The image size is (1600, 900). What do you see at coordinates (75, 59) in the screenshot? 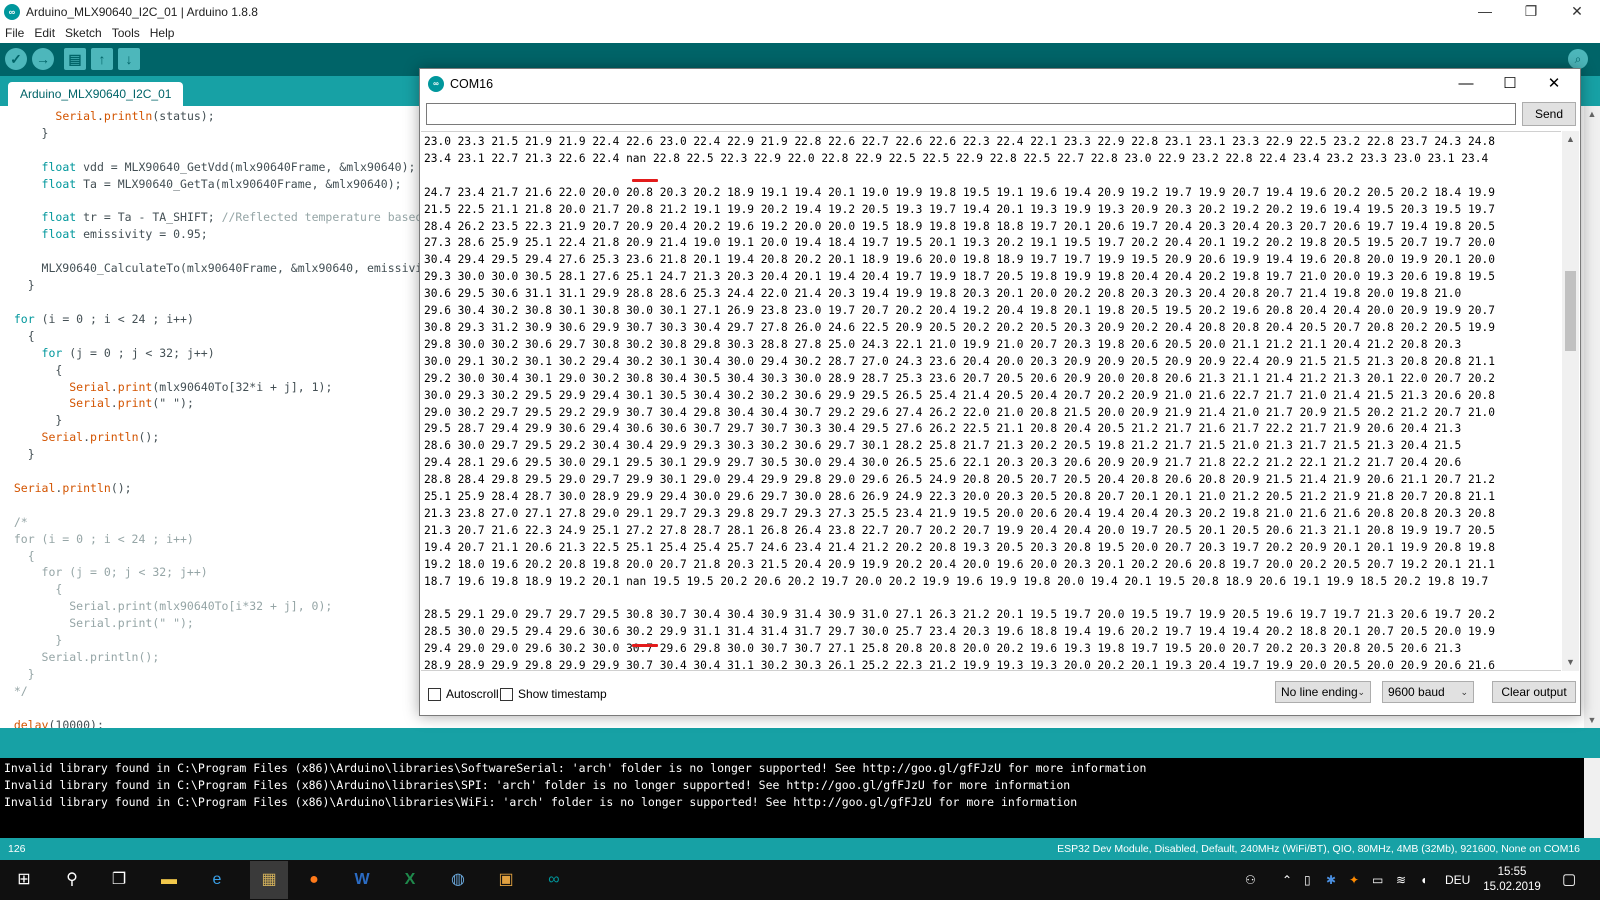
I see `new-icon: ▤` at bounding box center [75, 59].